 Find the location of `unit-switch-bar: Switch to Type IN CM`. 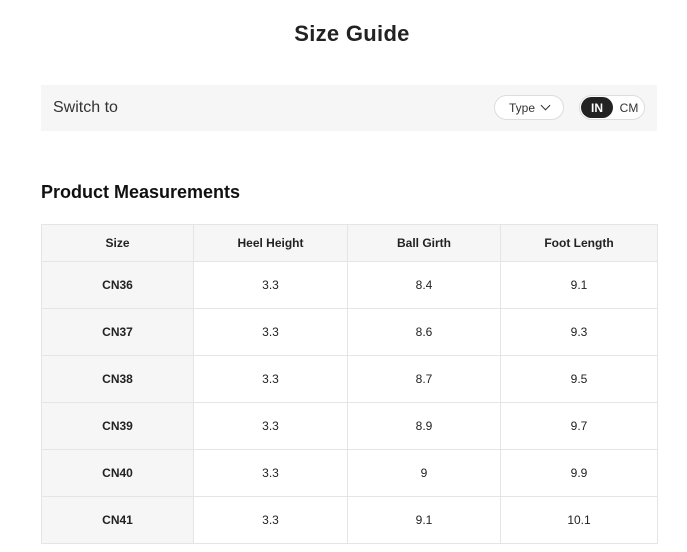

unit-switch-bar: Switch to Type IN CM is located at coordinates (349, 108).